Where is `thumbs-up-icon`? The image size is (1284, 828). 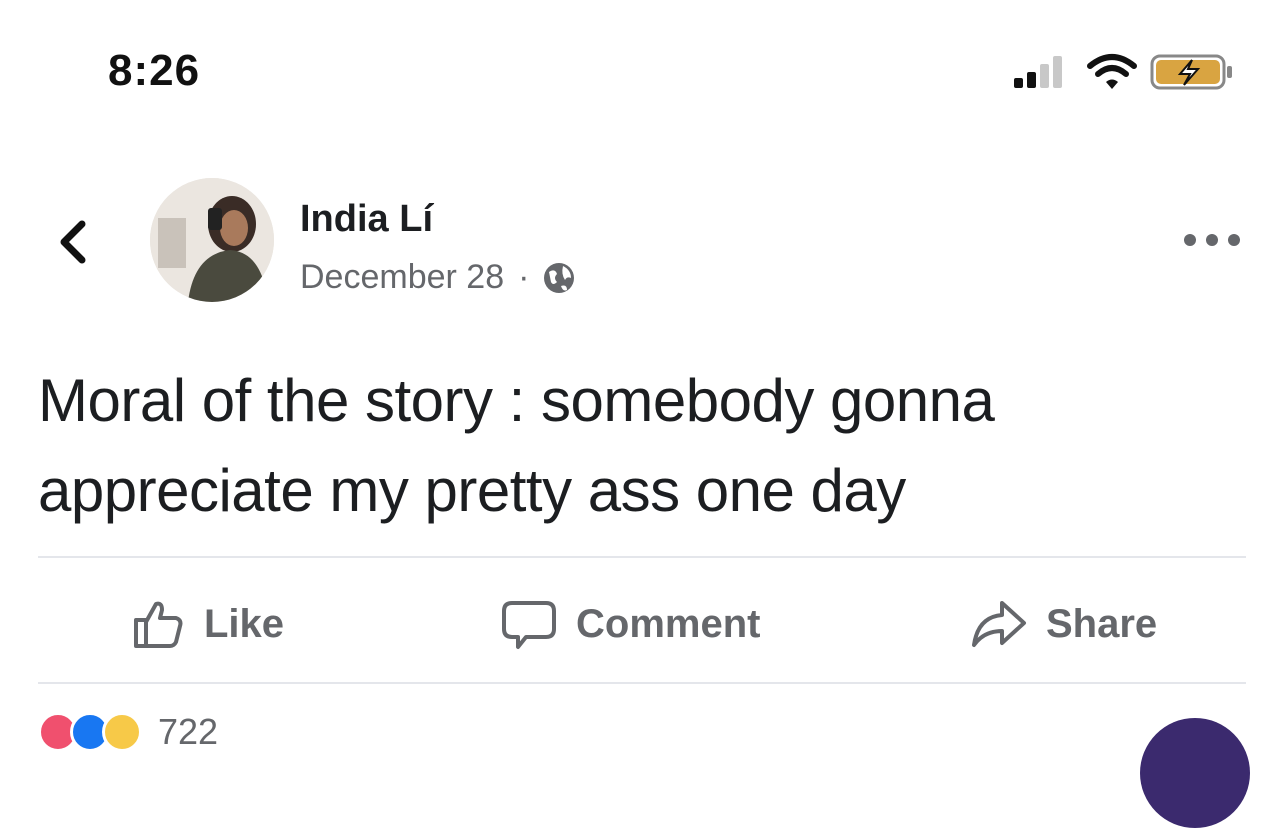 thumbs-up-icon is located at coordinates (158, 624).